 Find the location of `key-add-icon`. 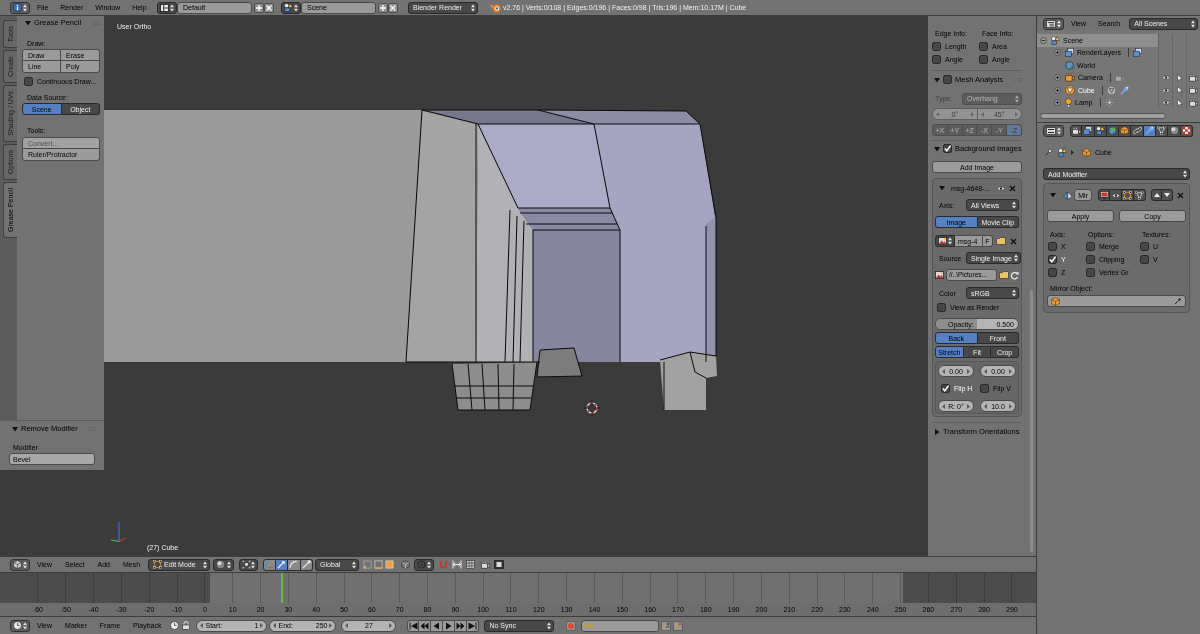

key-add-icon is located at coordinates (666, 625).